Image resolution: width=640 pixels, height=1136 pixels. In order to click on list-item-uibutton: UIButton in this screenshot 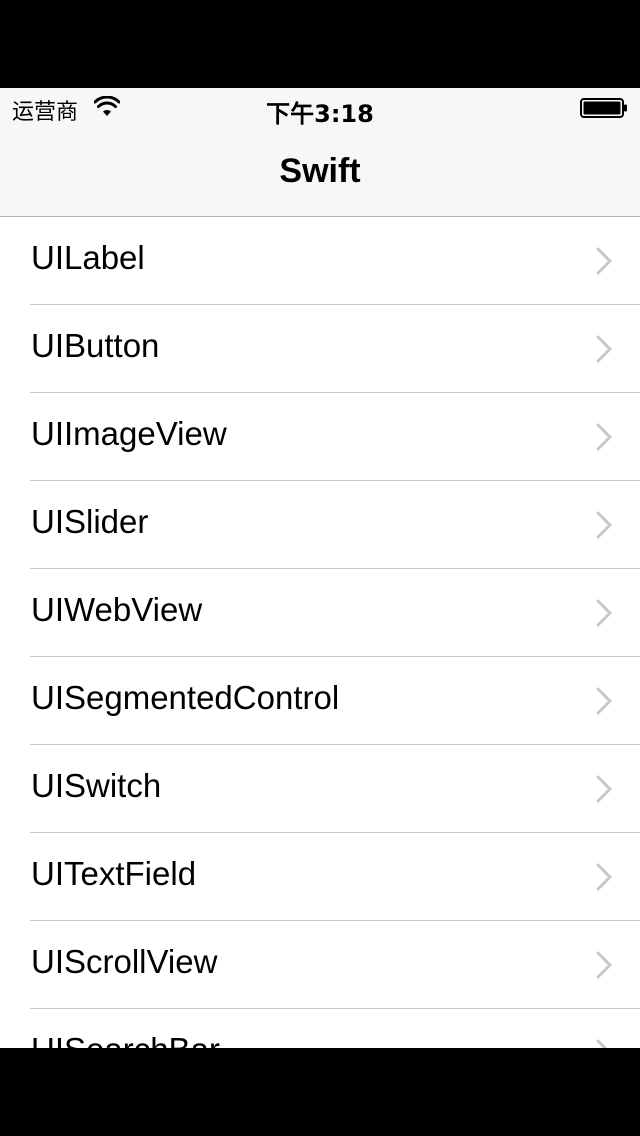, I will do `click(320, 349)`.